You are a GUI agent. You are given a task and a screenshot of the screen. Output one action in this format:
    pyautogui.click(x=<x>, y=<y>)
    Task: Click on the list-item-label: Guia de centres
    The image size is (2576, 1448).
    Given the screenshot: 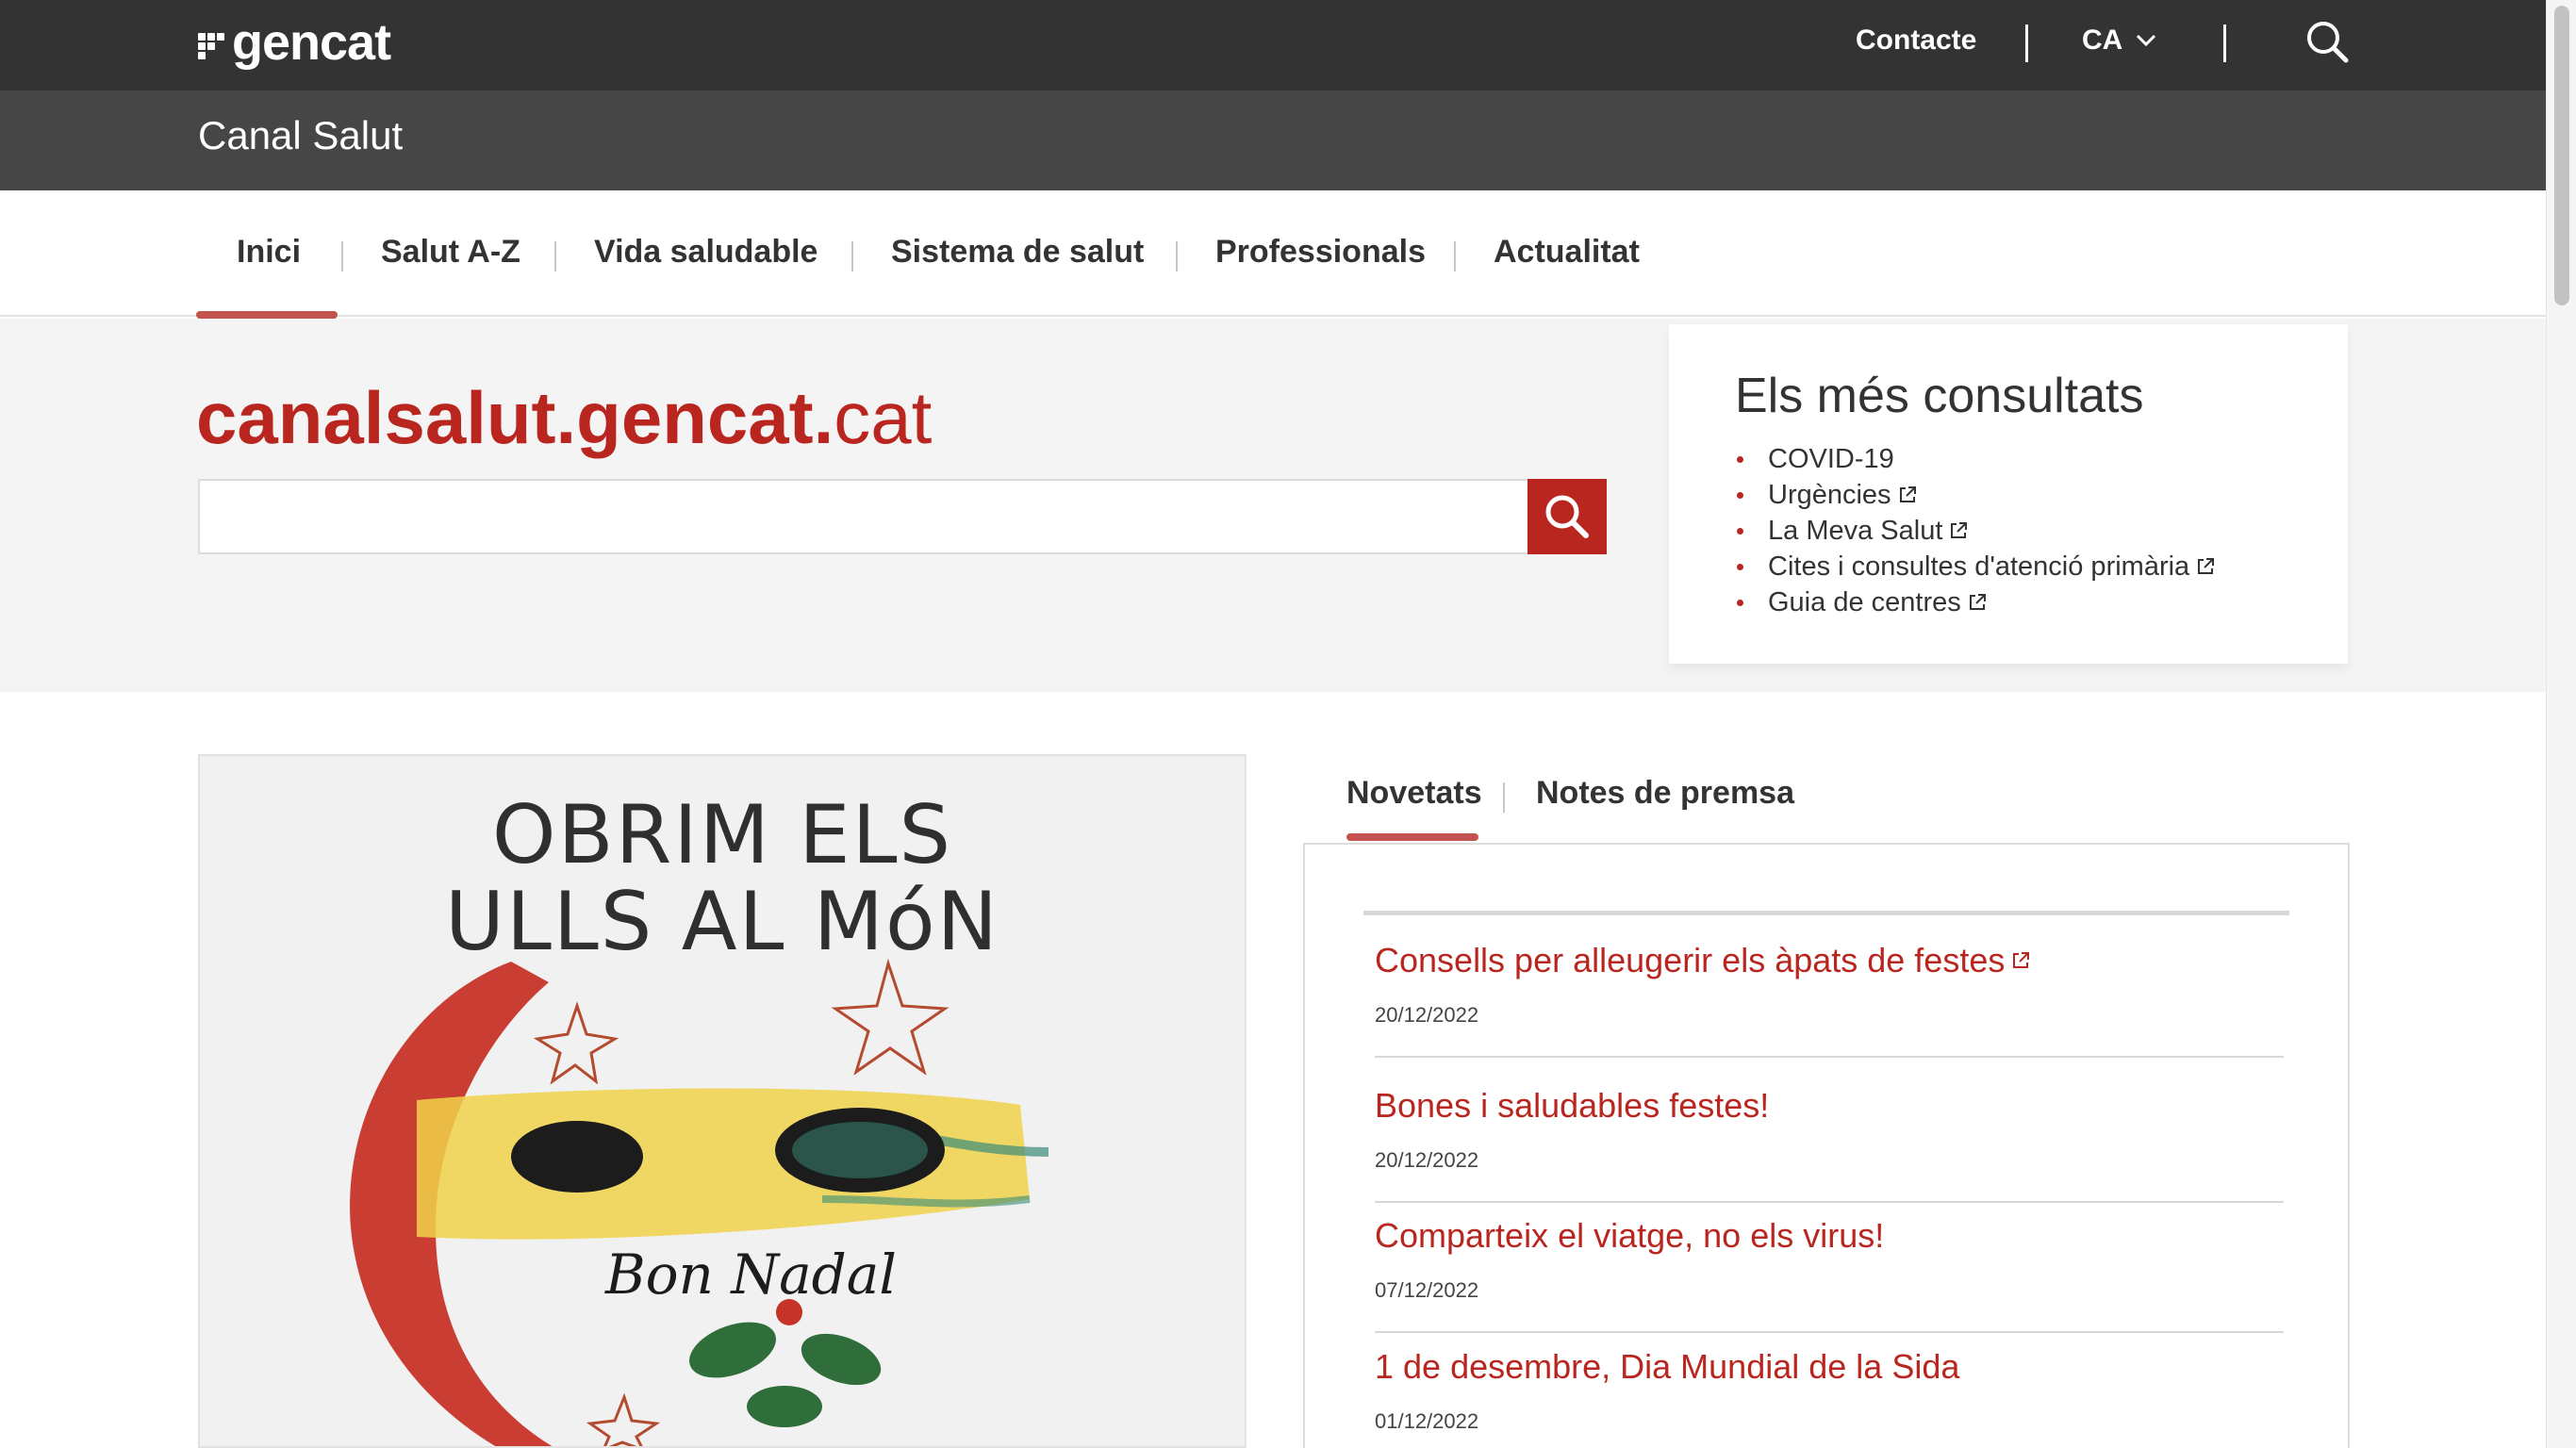 What is the action you would take?
    pyautogui.click(x=1864, y=602)
    